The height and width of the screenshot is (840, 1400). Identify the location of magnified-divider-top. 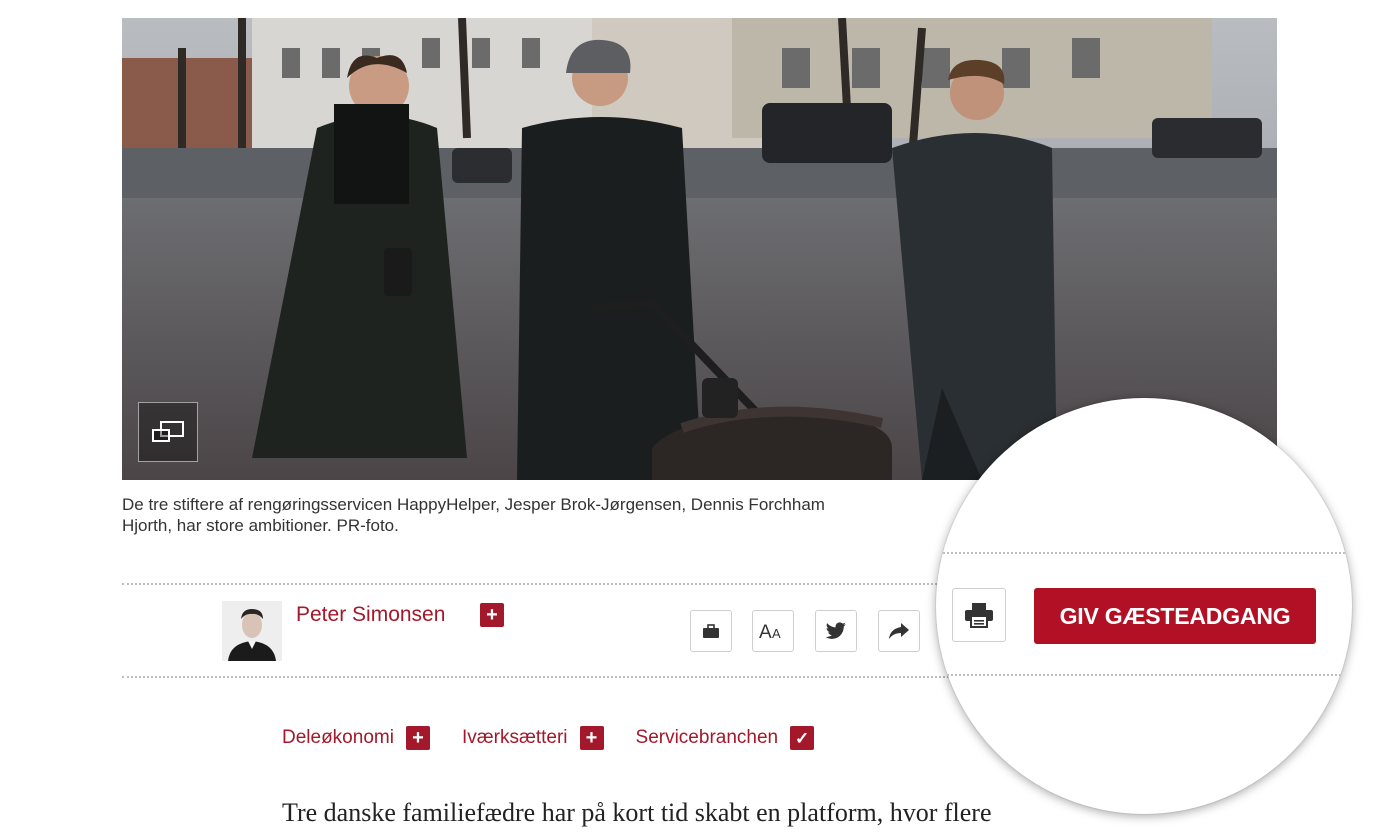
(1144, 553).